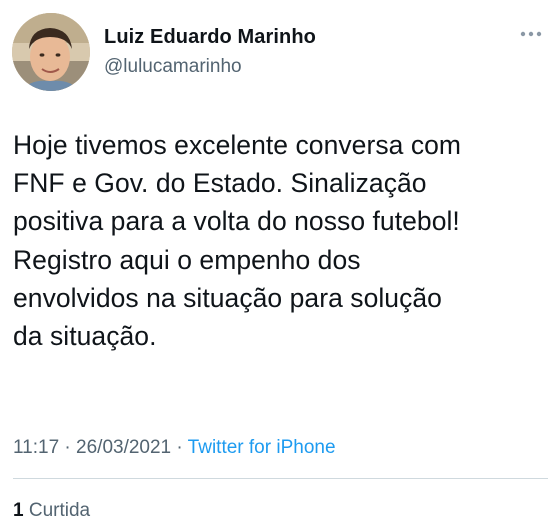  Describe the element at coordinates (123, 447) in the screenshot. I see `tweet-date: 26/03/2021` at that location.